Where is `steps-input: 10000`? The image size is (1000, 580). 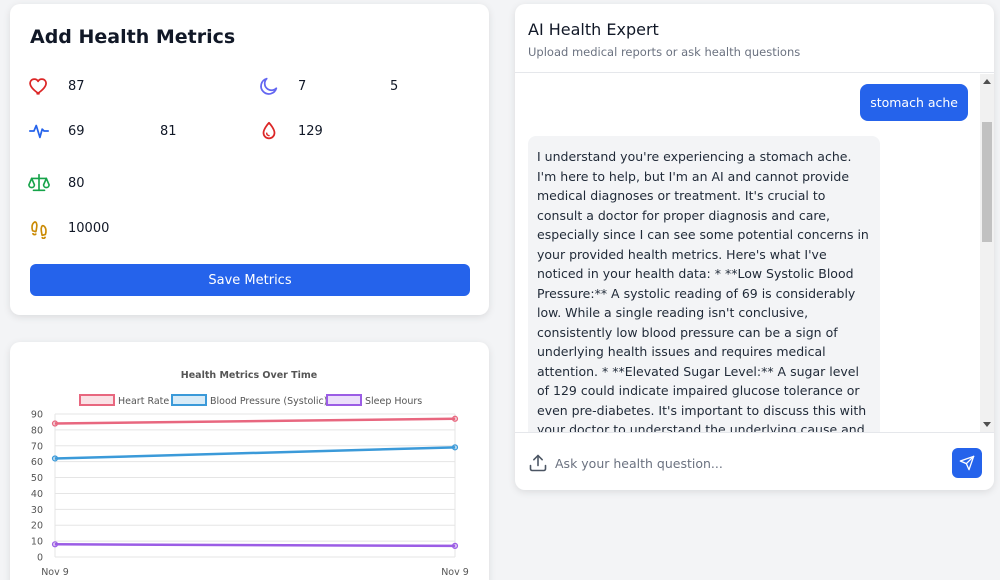 steps-input: 10000 is located at coordinates (88, 228).